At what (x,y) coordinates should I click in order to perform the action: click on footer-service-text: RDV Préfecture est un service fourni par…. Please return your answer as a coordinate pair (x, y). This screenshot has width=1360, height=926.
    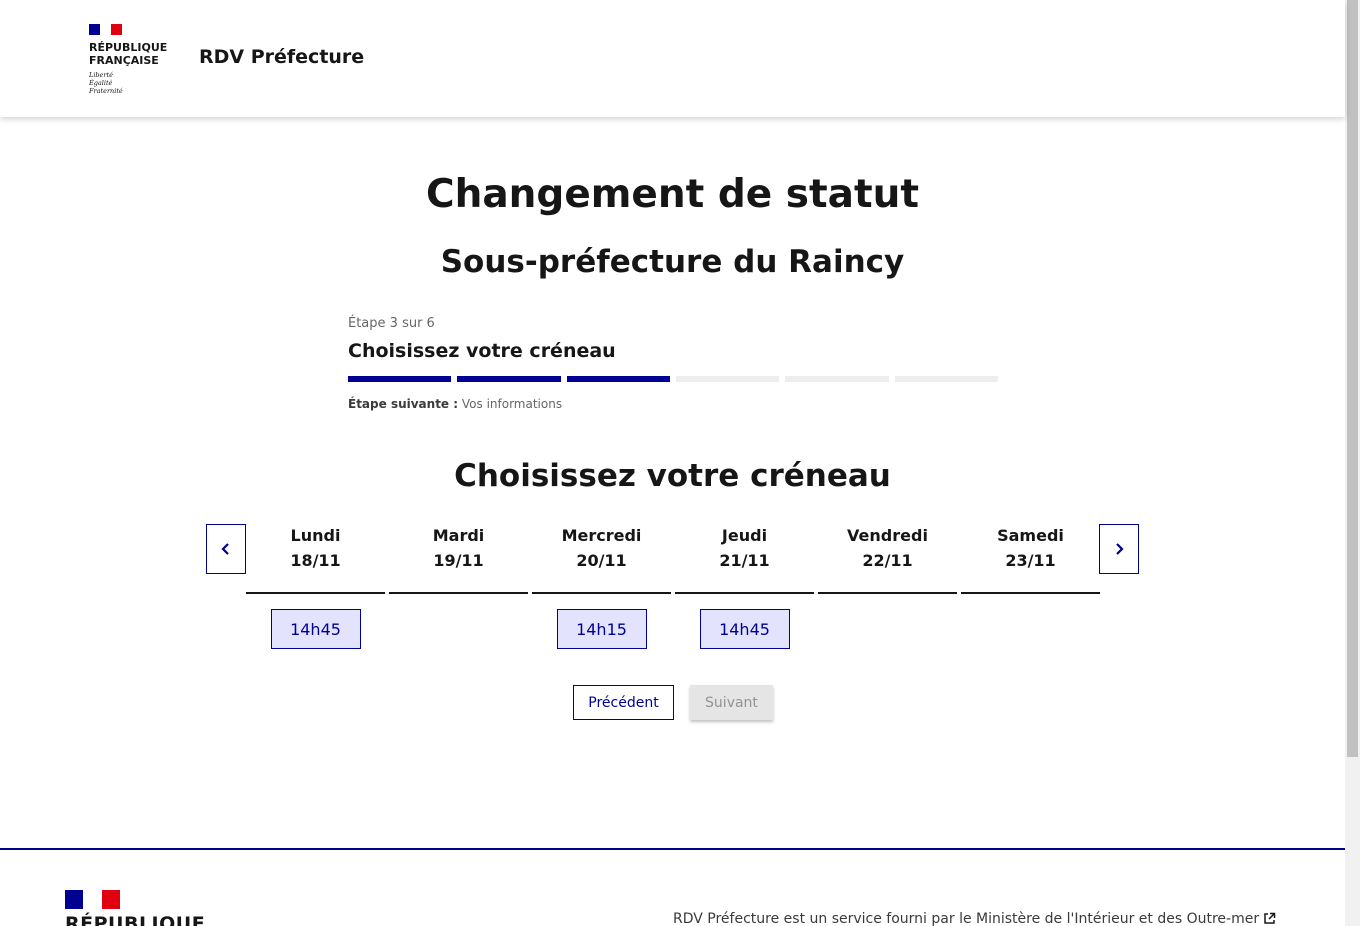
    Looking at the image, I should click on (974, 918).